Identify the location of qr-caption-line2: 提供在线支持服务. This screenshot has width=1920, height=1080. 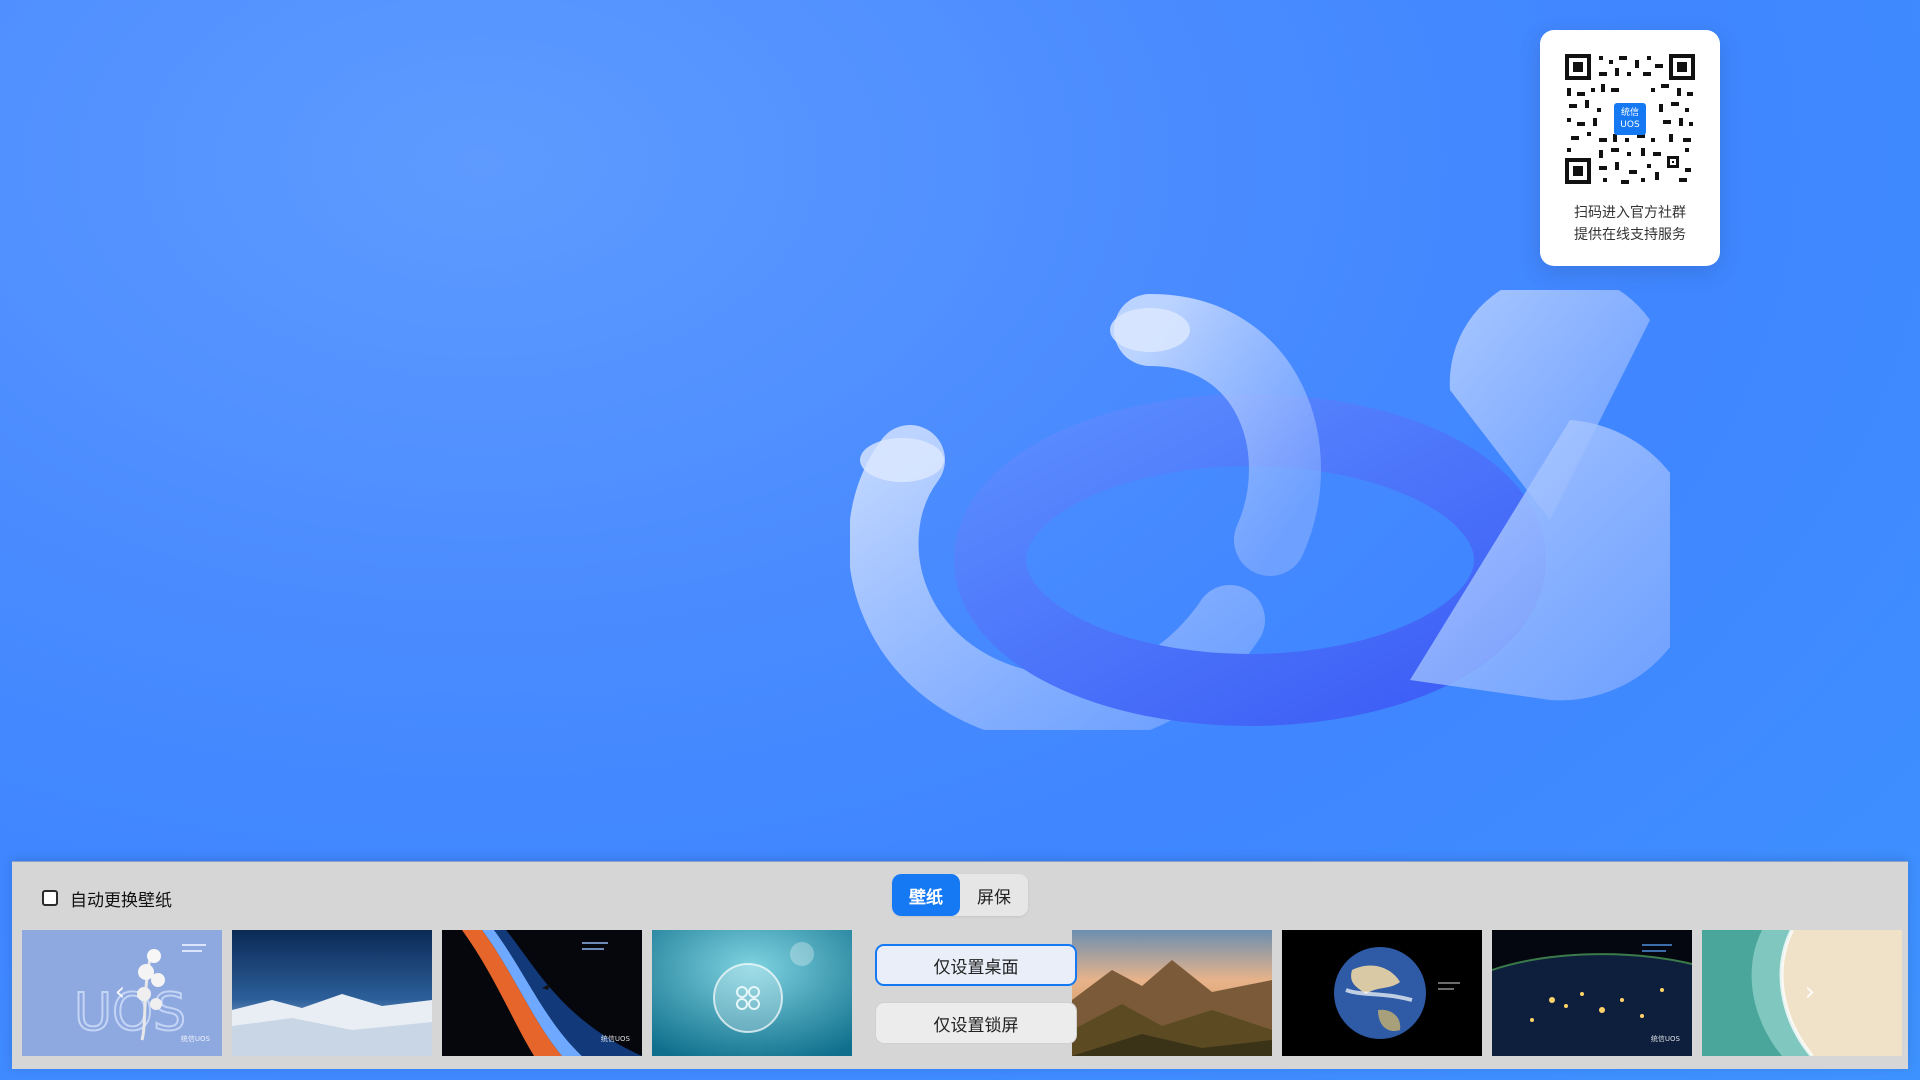
(1630, 235).